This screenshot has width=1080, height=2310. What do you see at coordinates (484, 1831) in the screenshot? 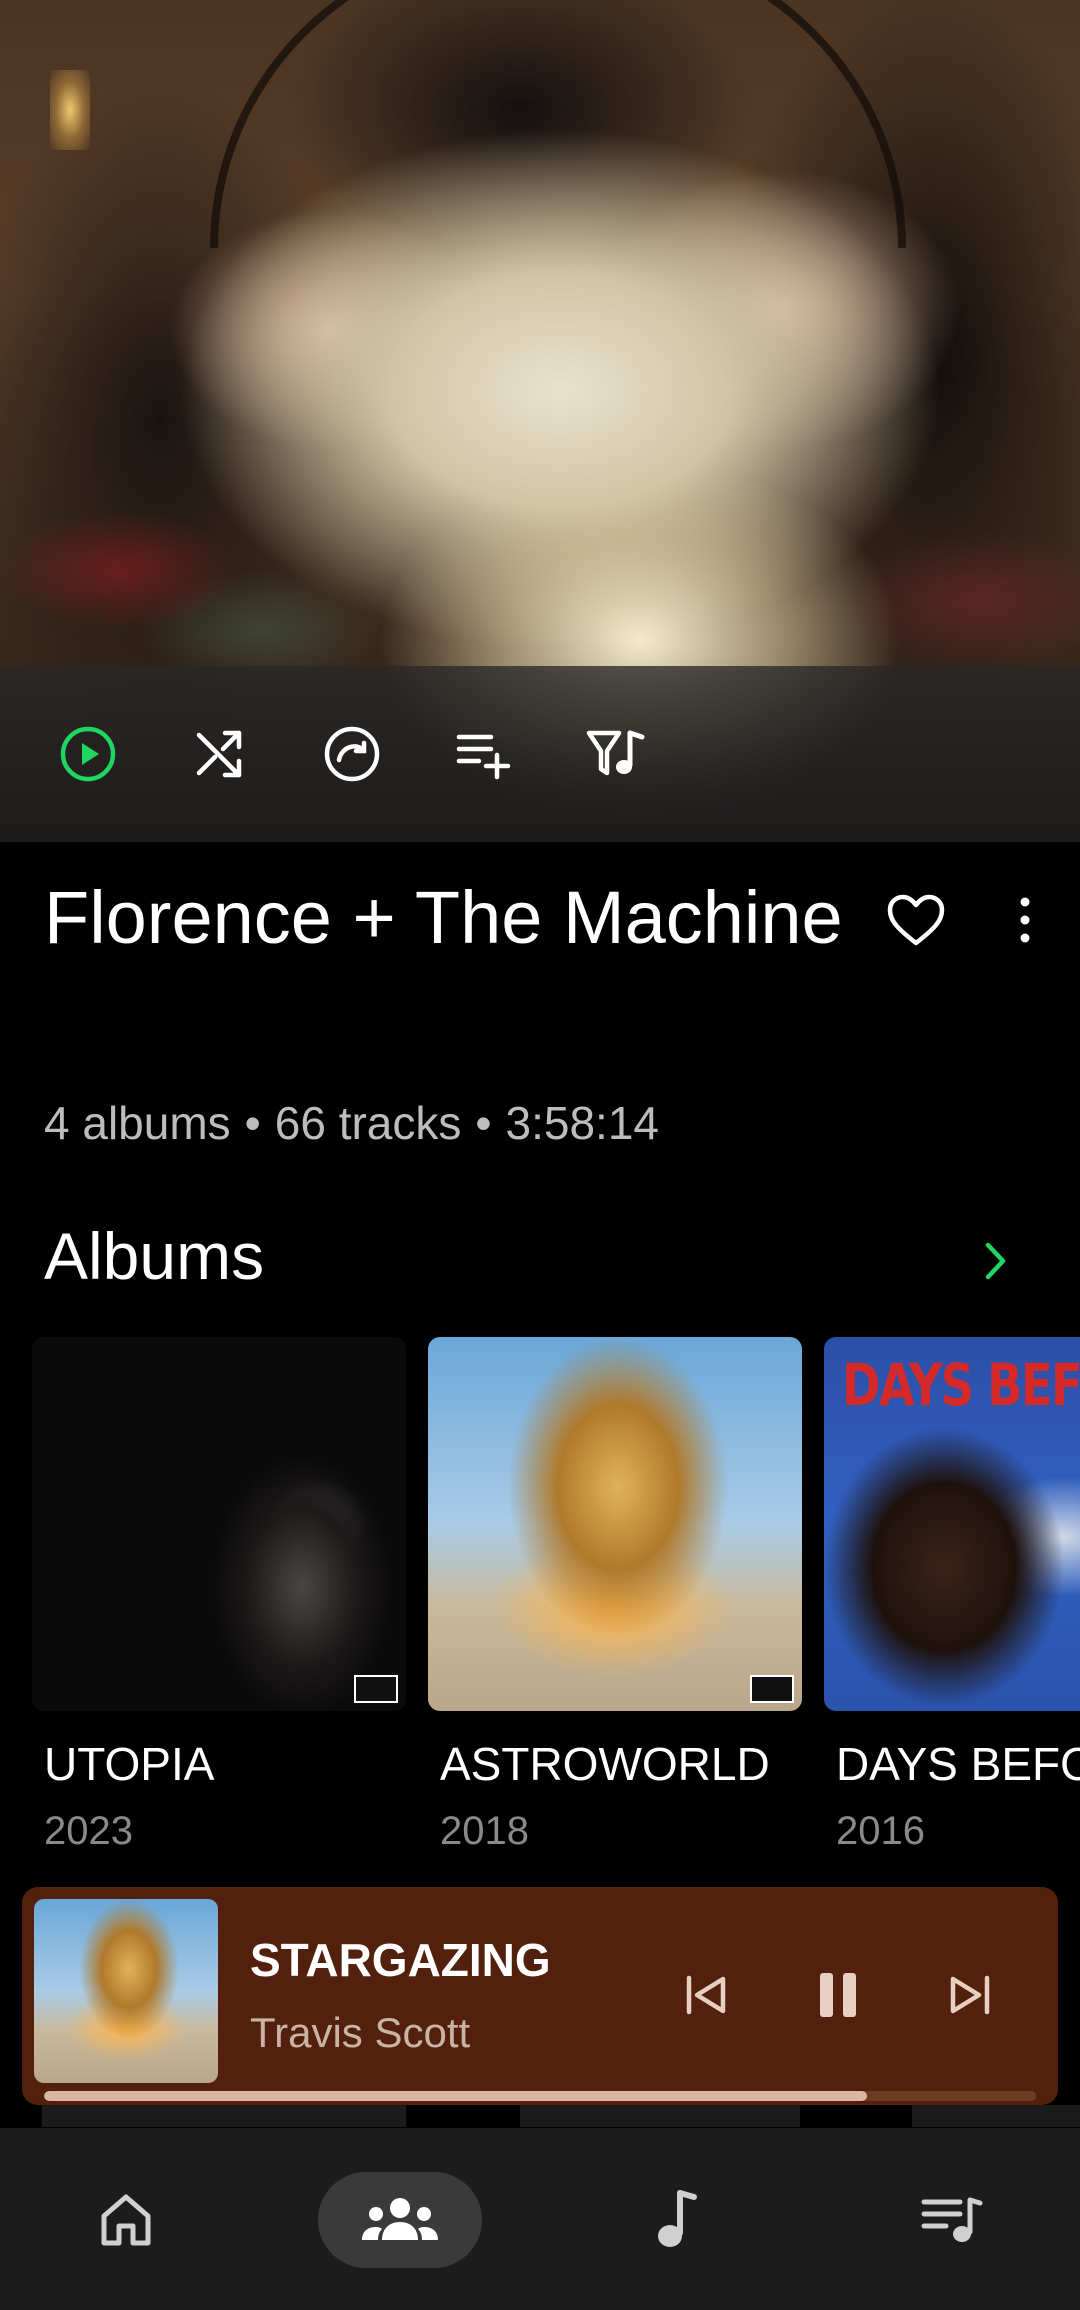
I see `album-year: 2018` at bounding box center [484, 1831].